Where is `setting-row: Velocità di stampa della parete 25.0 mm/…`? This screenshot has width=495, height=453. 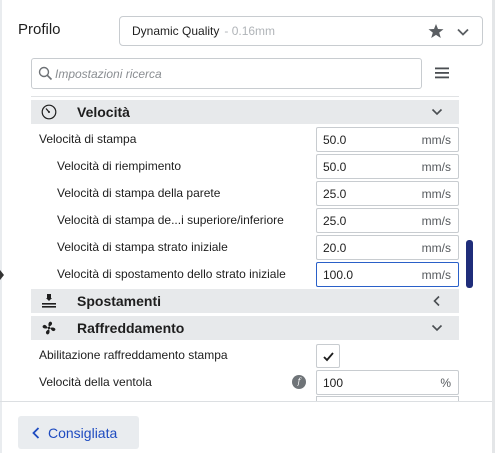 setting-row: Velocità di stampa della parete 25.0 mm/… is located at coordinates (245, 193).